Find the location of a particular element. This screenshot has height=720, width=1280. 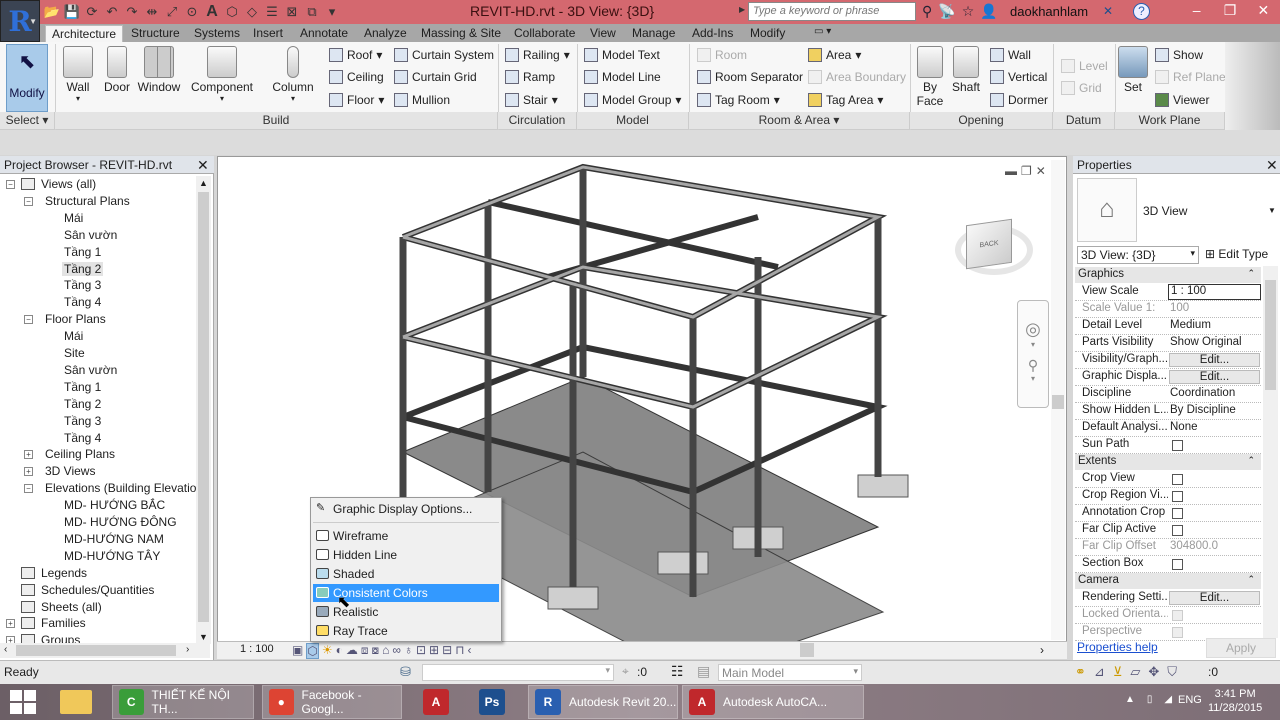

property-value: Show Original is located at coordinates (1206, 342).